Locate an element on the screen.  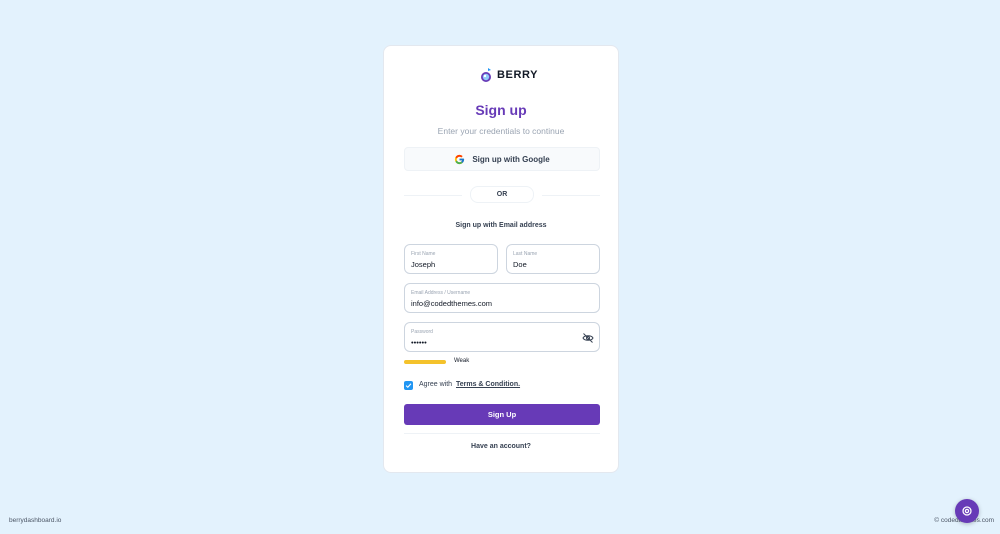
last-name-field: Last Name Doe is located at coordinates (553, 259).